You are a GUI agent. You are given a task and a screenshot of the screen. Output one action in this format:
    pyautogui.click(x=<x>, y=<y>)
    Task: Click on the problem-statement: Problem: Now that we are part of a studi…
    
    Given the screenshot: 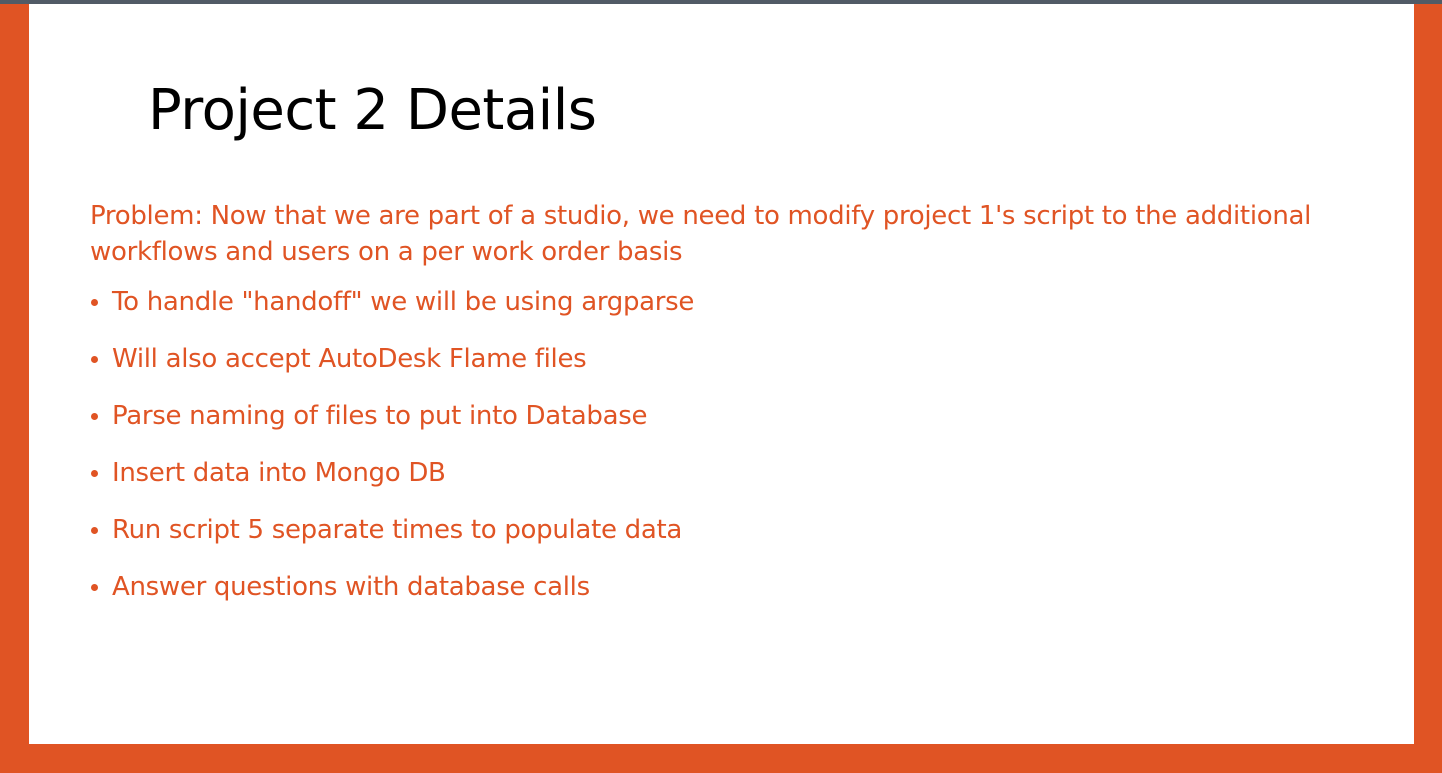 What is the action you would take?
    pyautogui.click(x=701, y=234)
    